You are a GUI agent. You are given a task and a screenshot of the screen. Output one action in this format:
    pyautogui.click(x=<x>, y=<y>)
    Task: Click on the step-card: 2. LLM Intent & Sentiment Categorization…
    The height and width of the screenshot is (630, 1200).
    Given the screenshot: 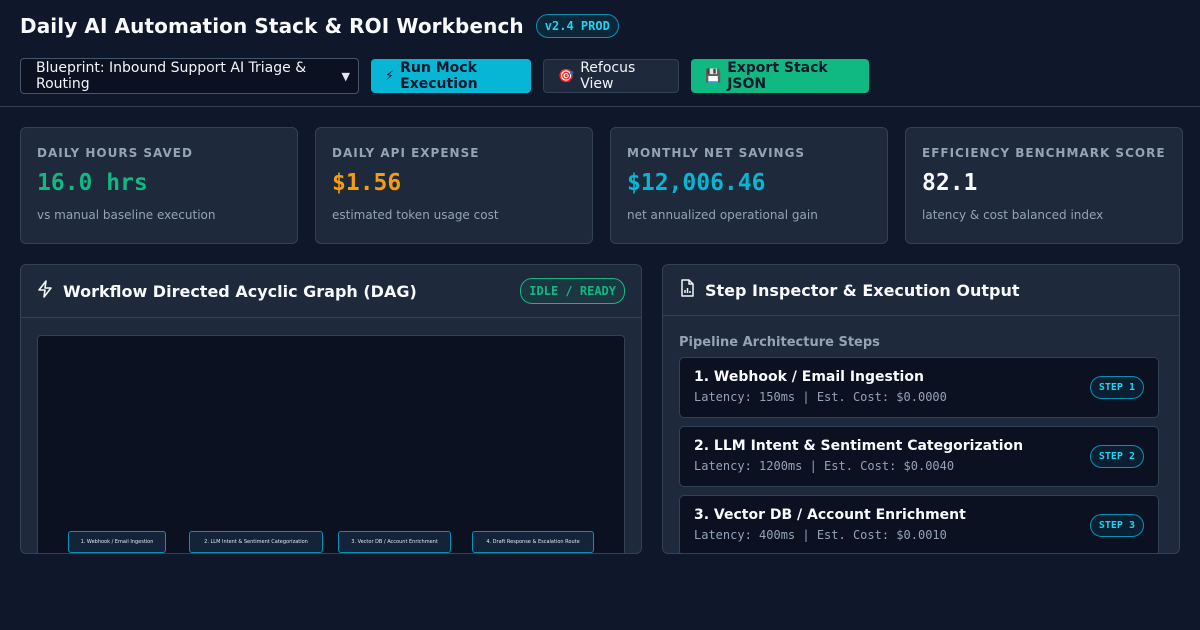 What is the action you would take?
    pyautogui.click(x=919, y=456)
    